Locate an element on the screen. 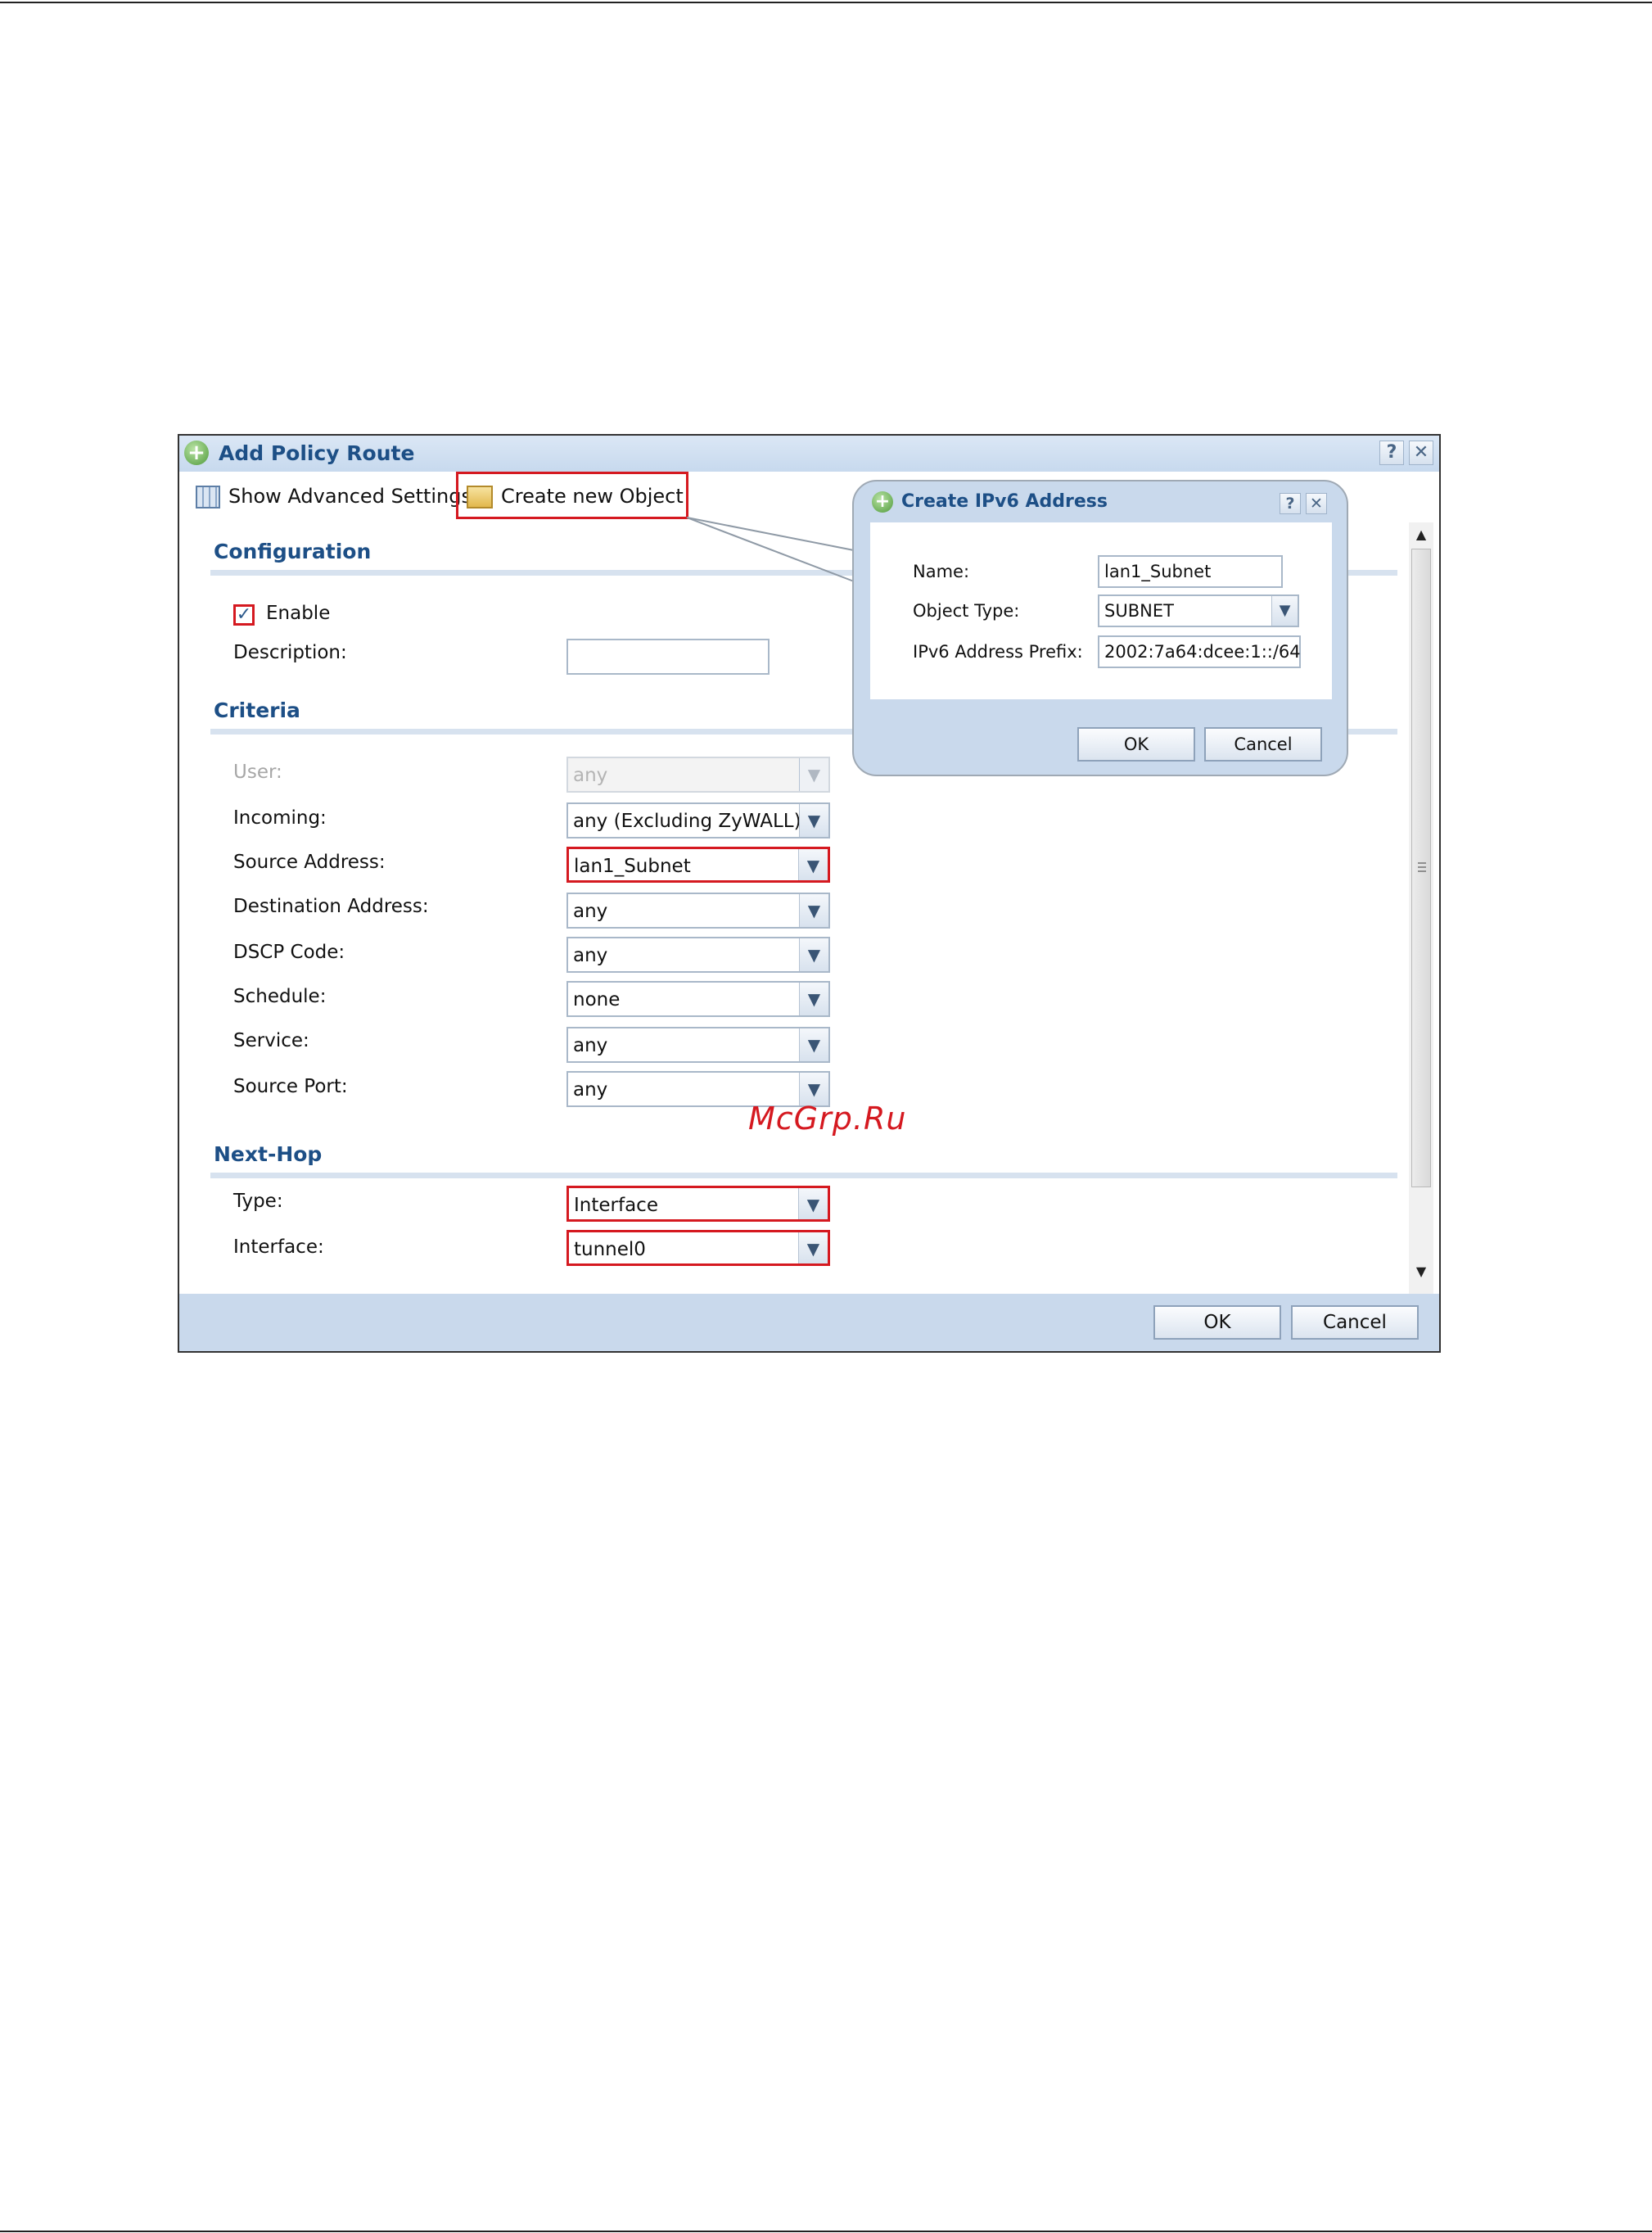 Image resolution: width=1652 pixels, height=2233 pixels. dialog-footer: OK Cancel is located at coordinates (809, 1323).